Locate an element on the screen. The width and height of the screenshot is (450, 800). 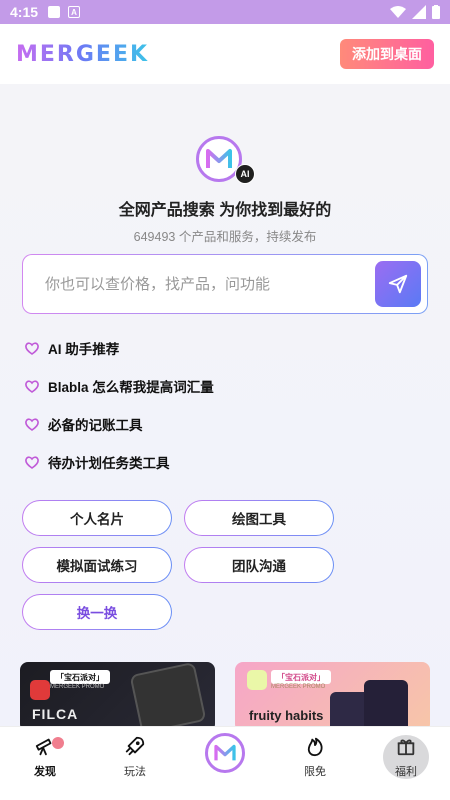
nav-label: 发现 is located at coordinates (45, 772).